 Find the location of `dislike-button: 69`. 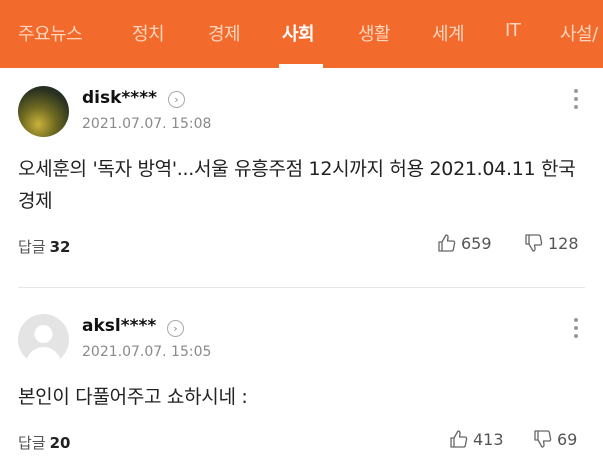

dislike-button: 69 is located at coordinates (555, 439).